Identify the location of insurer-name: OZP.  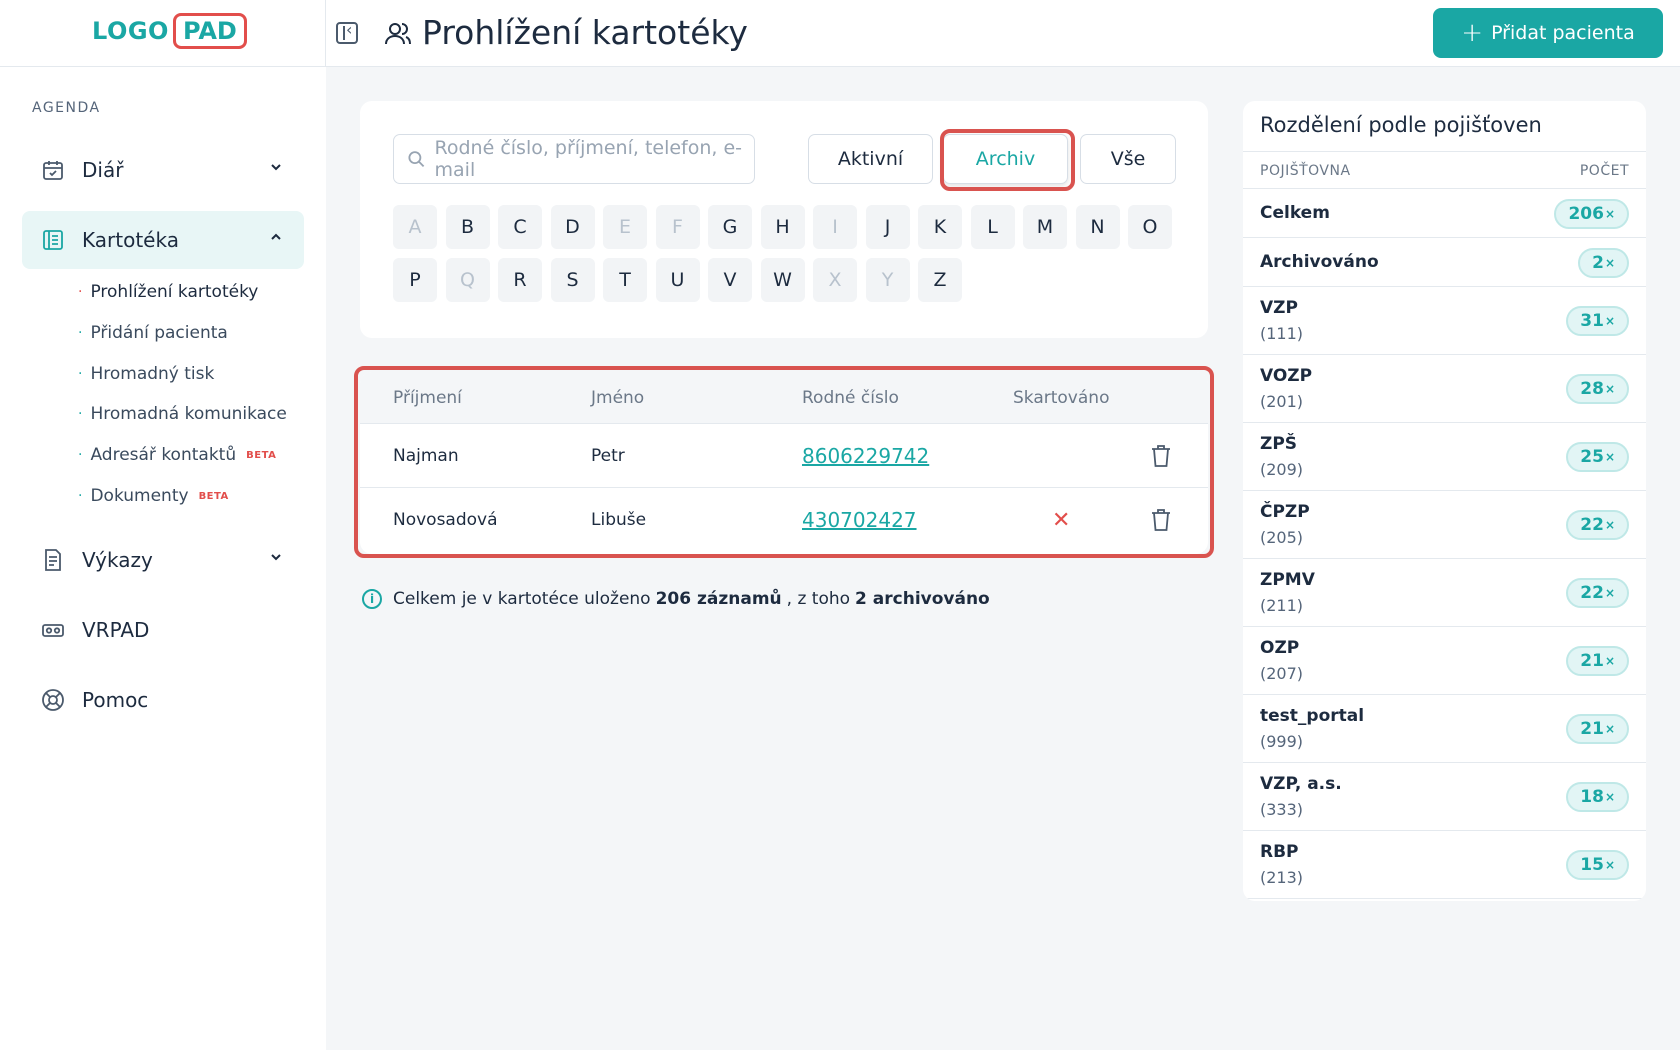
(1280, 648).